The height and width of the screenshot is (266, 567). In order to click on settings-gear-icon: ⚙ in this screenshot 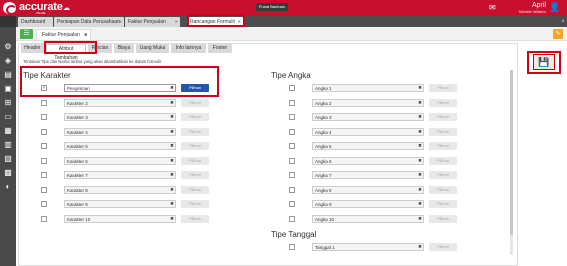, I will do `click(8, 47)`.